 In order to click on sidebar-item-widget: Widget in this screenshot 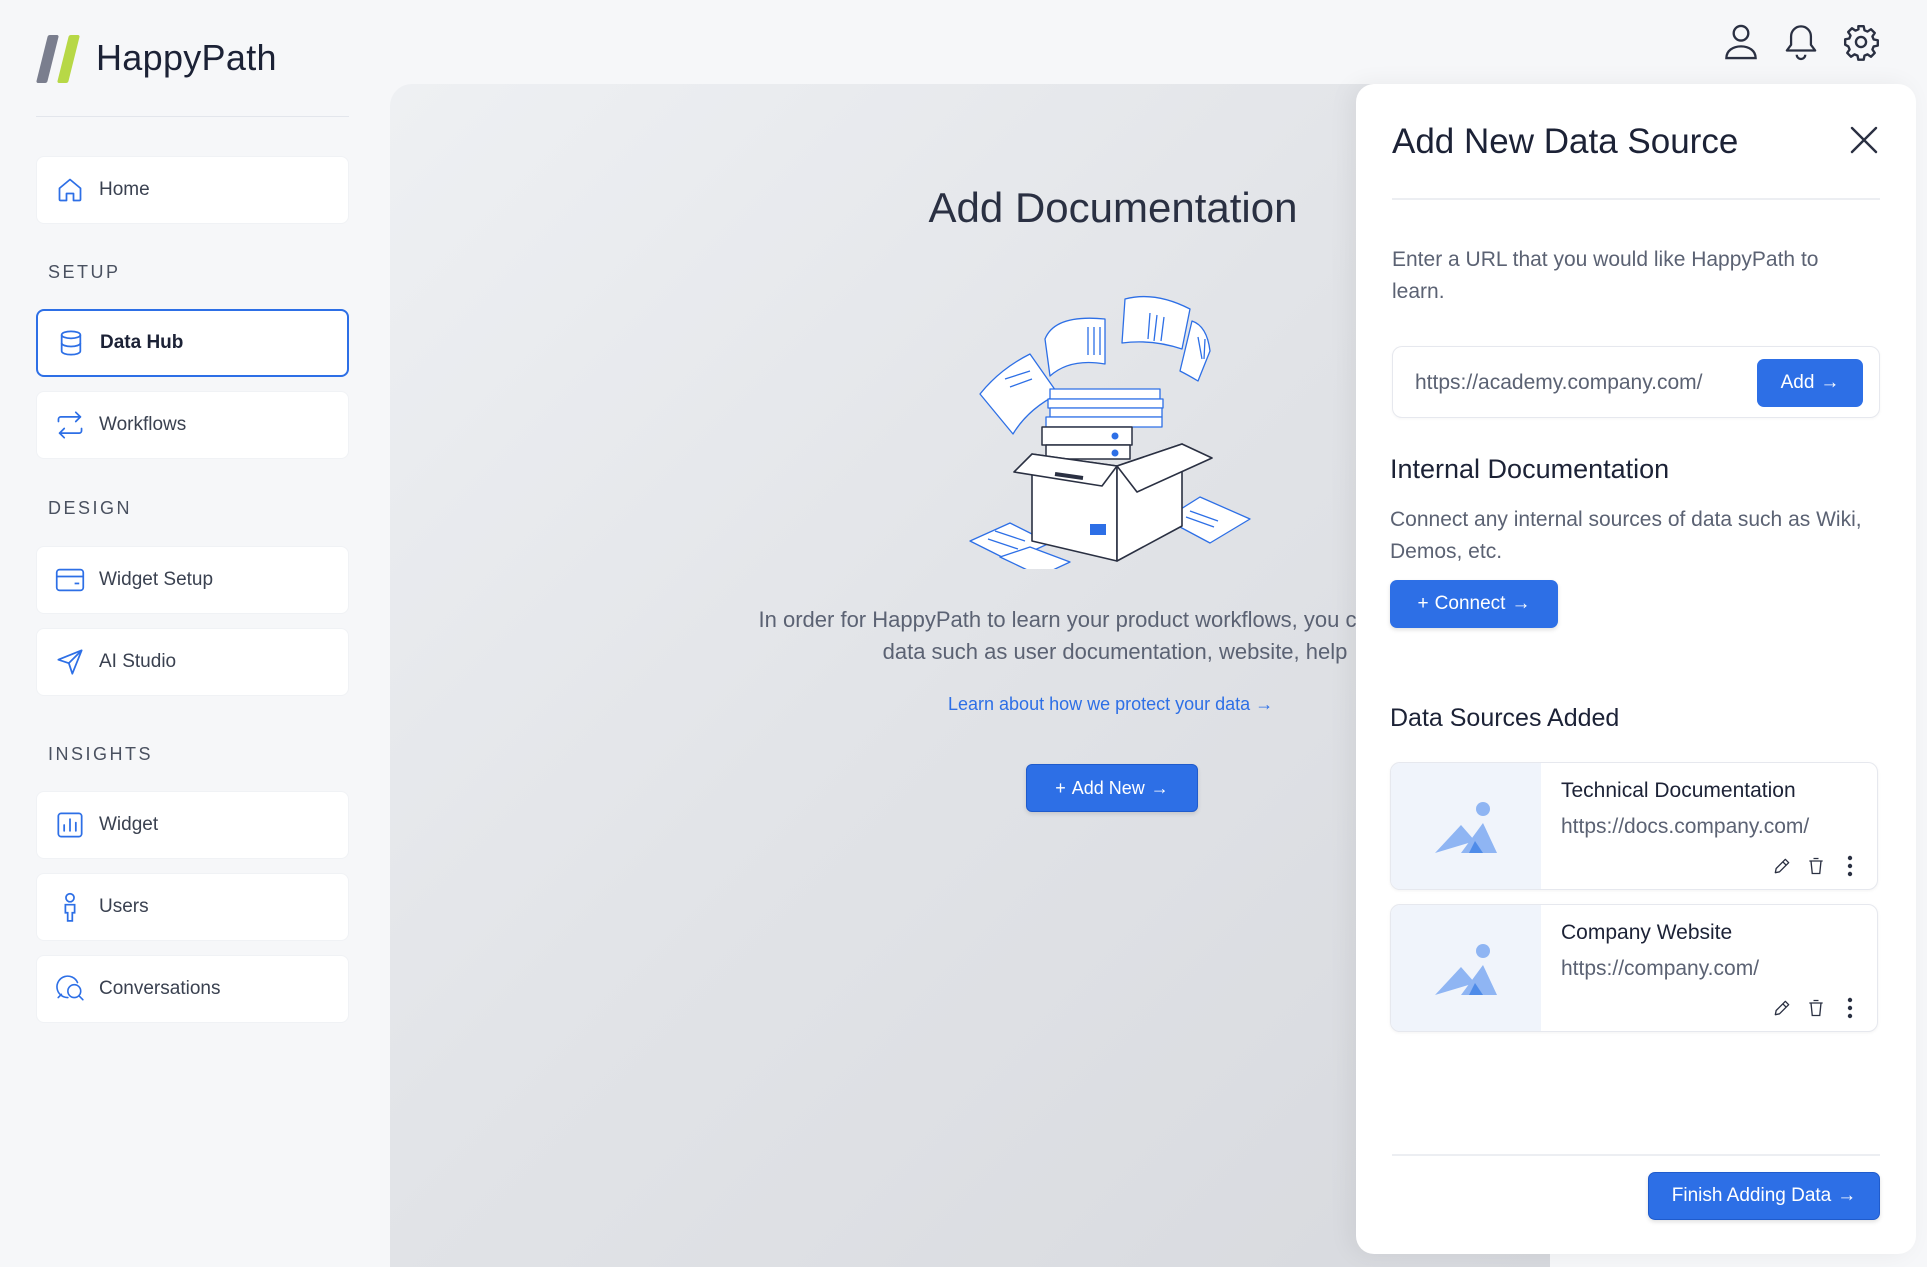, I will do `click(192, 825)`.